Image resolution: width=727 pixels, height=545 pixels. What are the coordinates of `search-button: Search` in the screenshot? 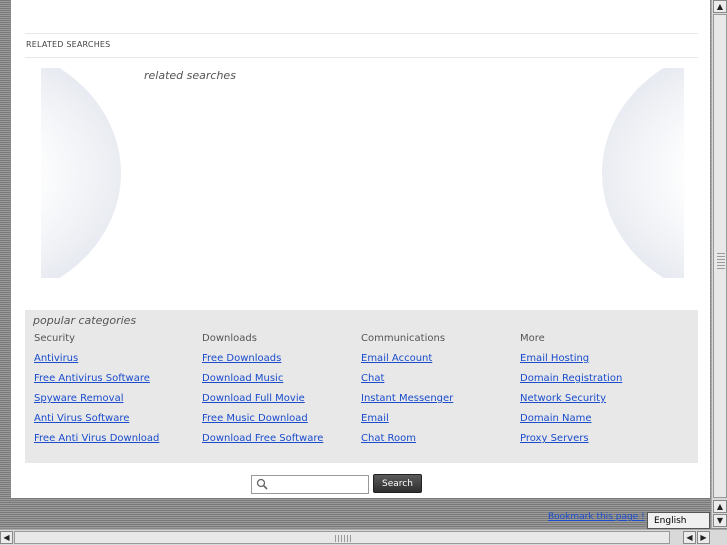 It's located at (397, 483).